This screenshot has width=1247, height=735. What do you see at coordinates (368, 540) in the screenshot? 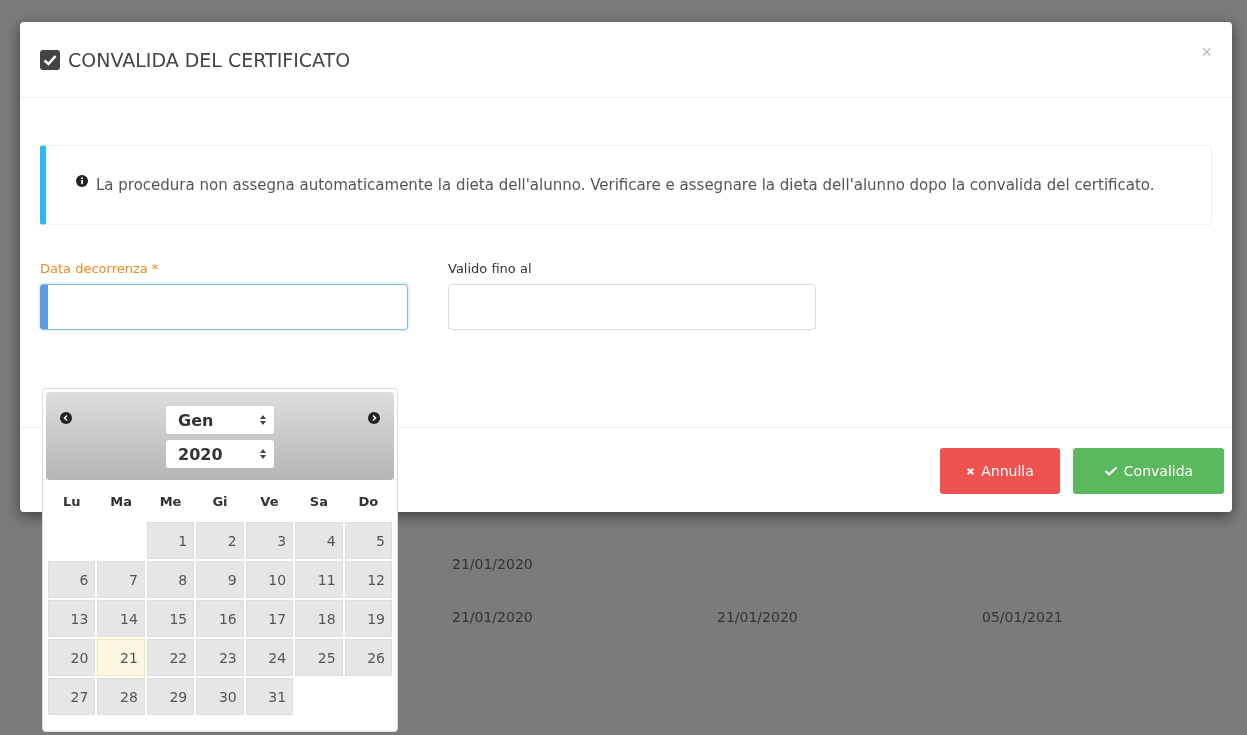
I see `day-cell: 5` at bounding box center [368, 540].